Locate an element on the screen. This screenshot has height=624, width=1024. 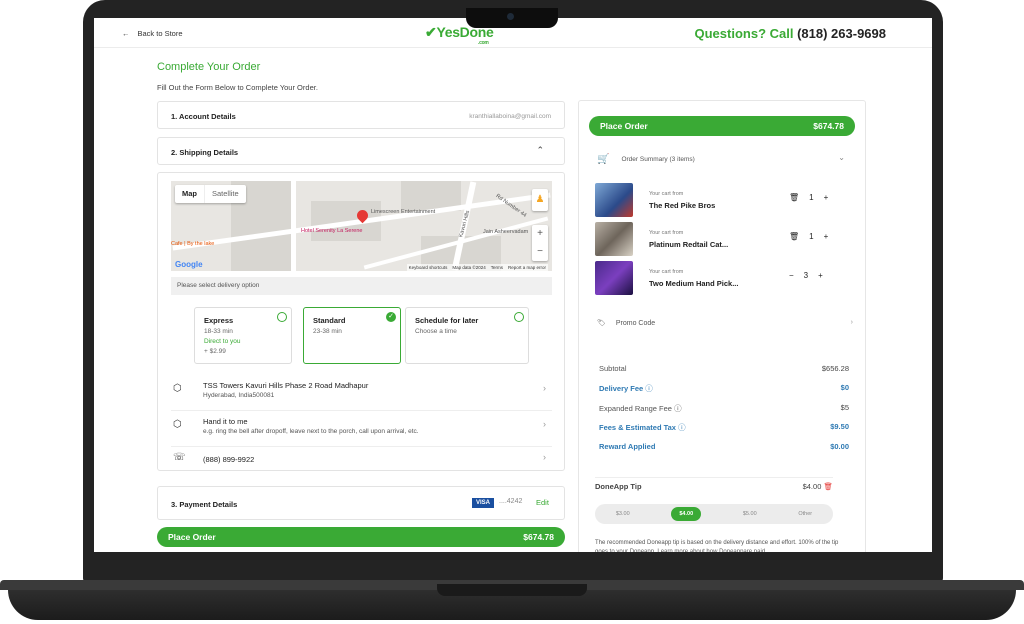
zoom-in-icon: + is located at coordinates (540, 234).